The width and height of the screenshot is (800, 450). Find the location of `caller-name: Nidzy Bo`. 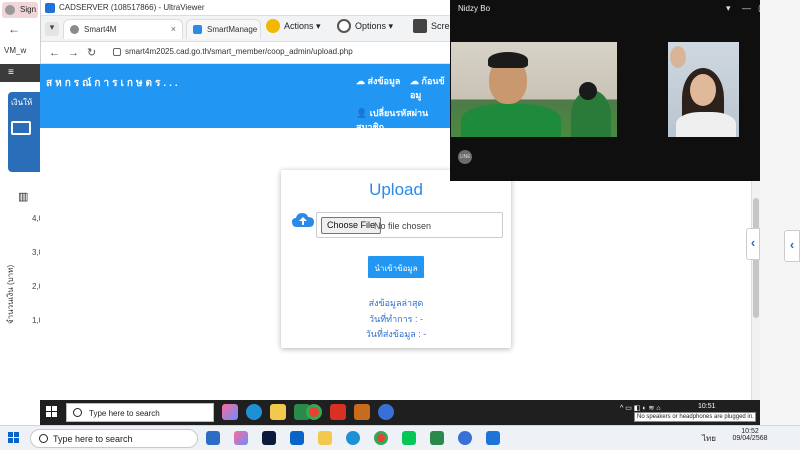

caller-name: Nidzy Bo is located at coordinates (474, 8).